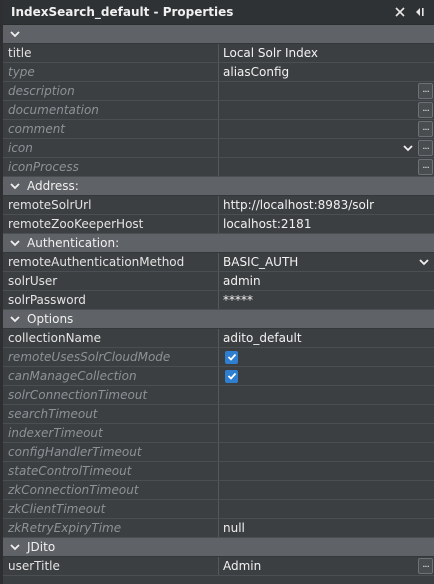 The height and width of the screenshot is (584, 434). Describe the element at coordinates (111, 414) in the screenshot. I see `property-name: searchTimeout` at that location.